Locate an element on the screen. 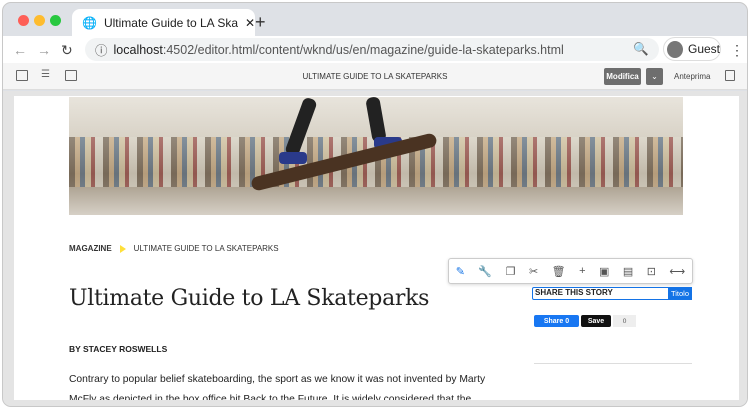 The image size is (750, 409). forward-icon: → is located at coordinates (44, 50).